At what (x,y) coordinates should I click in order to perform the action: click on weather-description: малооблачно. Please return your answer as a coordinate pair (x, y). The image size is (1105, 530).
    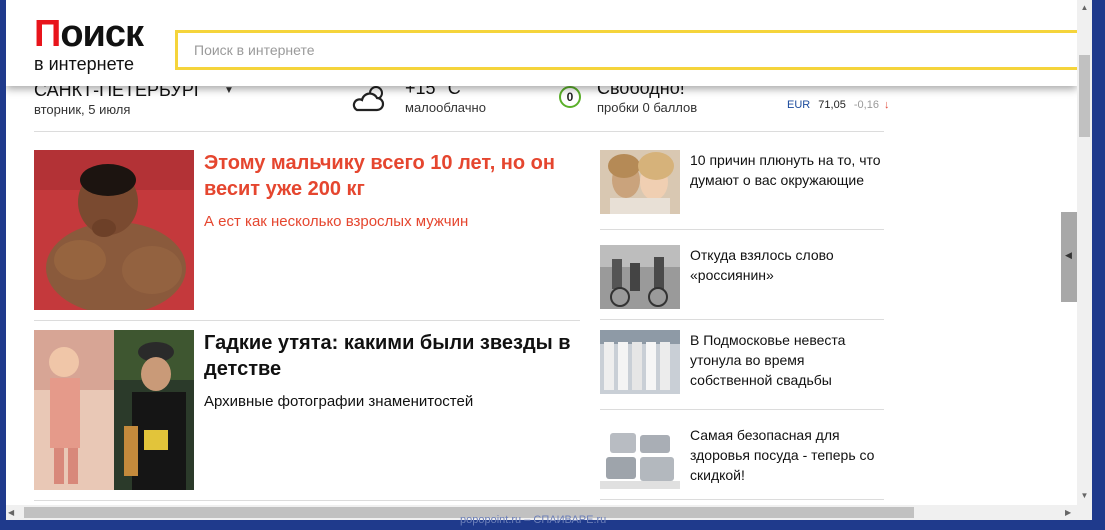
    Looking at the image, I should click on (445, 107).